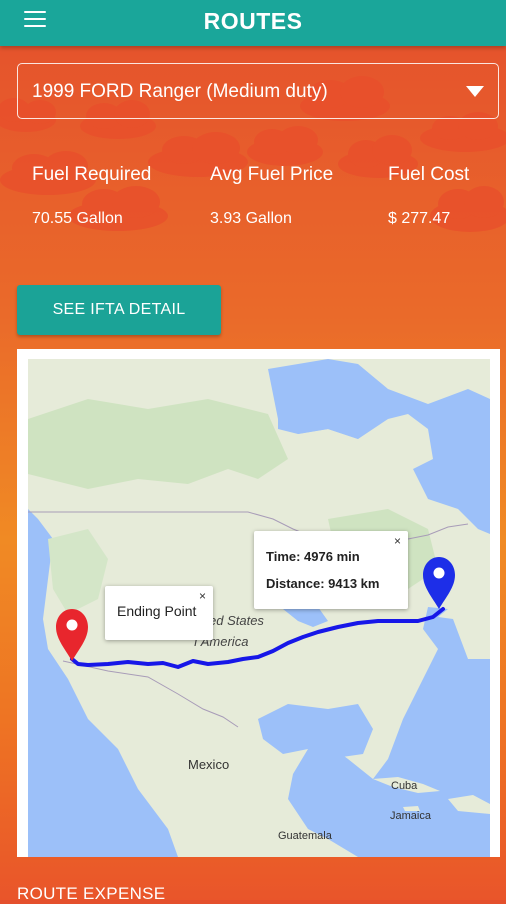  I want to click on app-bar: ROUTES, so click(253, 23).